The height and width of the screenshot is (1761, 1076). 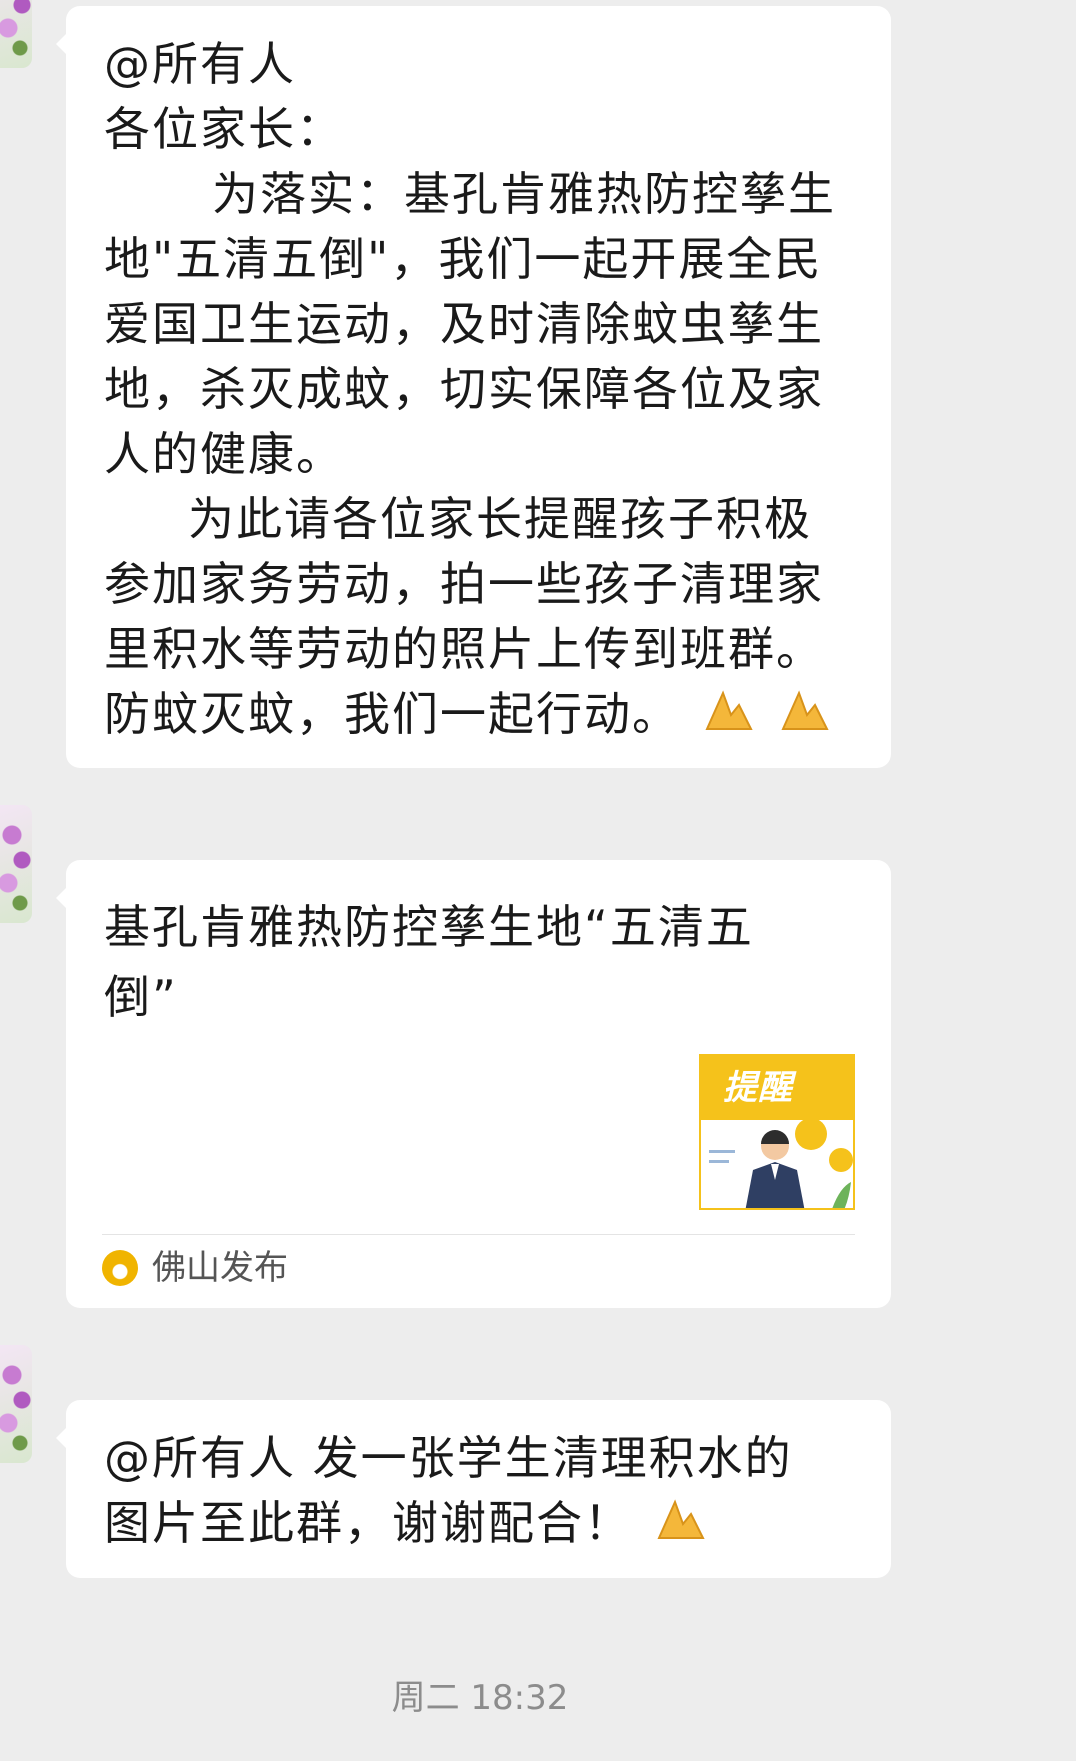 What do you see at coordinates (141, 997) in the screenshot?
I see `article-title-line: 倒”` at bounding box center [141, 997].